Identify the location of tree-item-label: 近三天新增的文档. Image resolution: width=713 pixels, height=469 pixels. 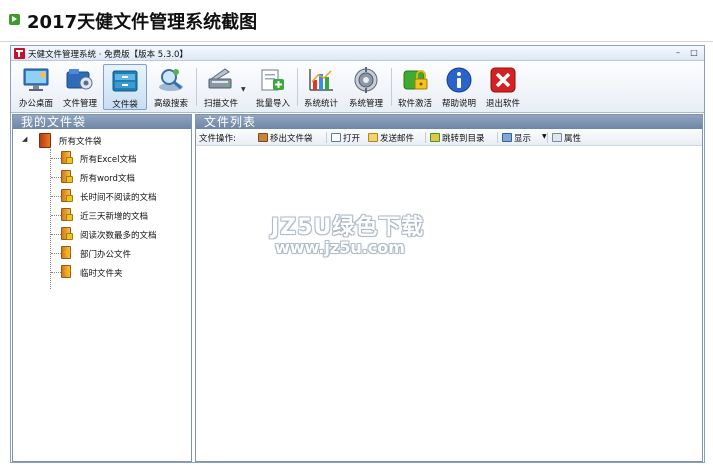
(114, 217).